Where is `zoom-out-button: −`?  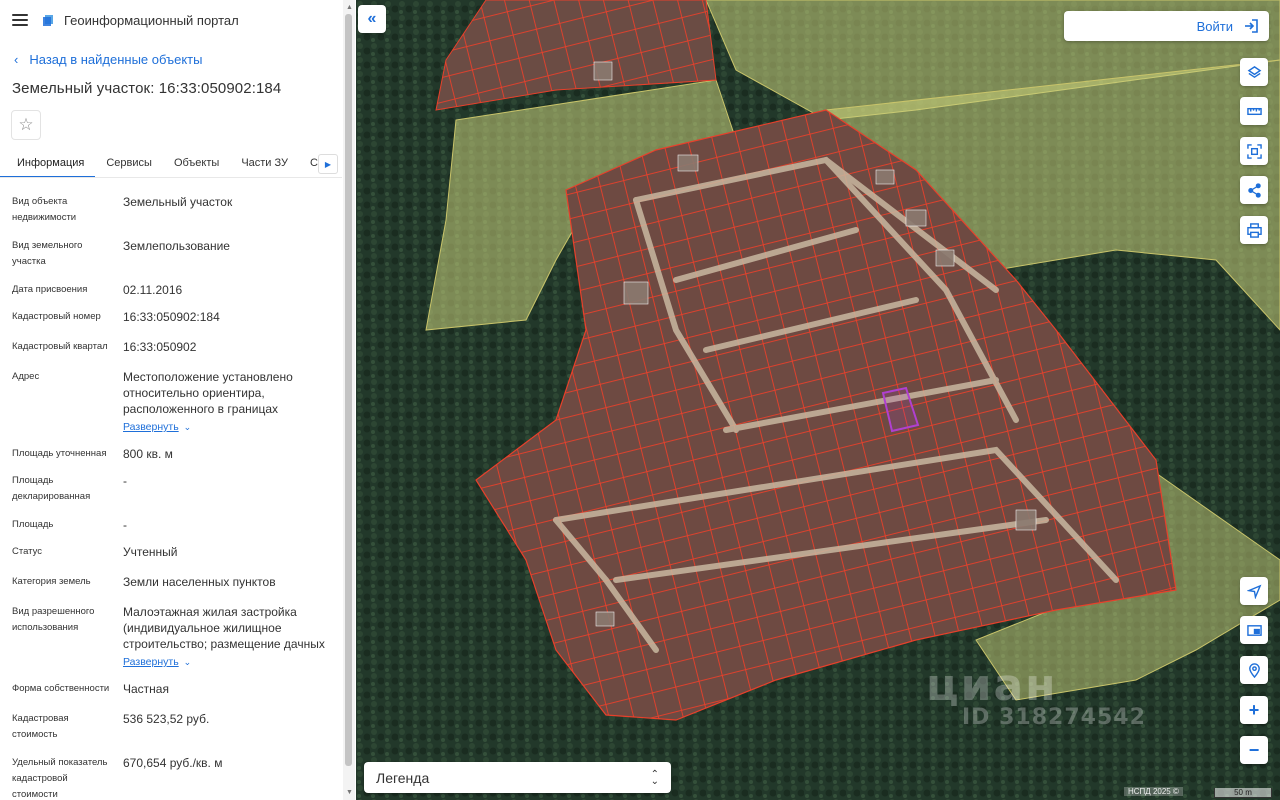
zoom-out-button: − is located at coordinates (1254, 750).